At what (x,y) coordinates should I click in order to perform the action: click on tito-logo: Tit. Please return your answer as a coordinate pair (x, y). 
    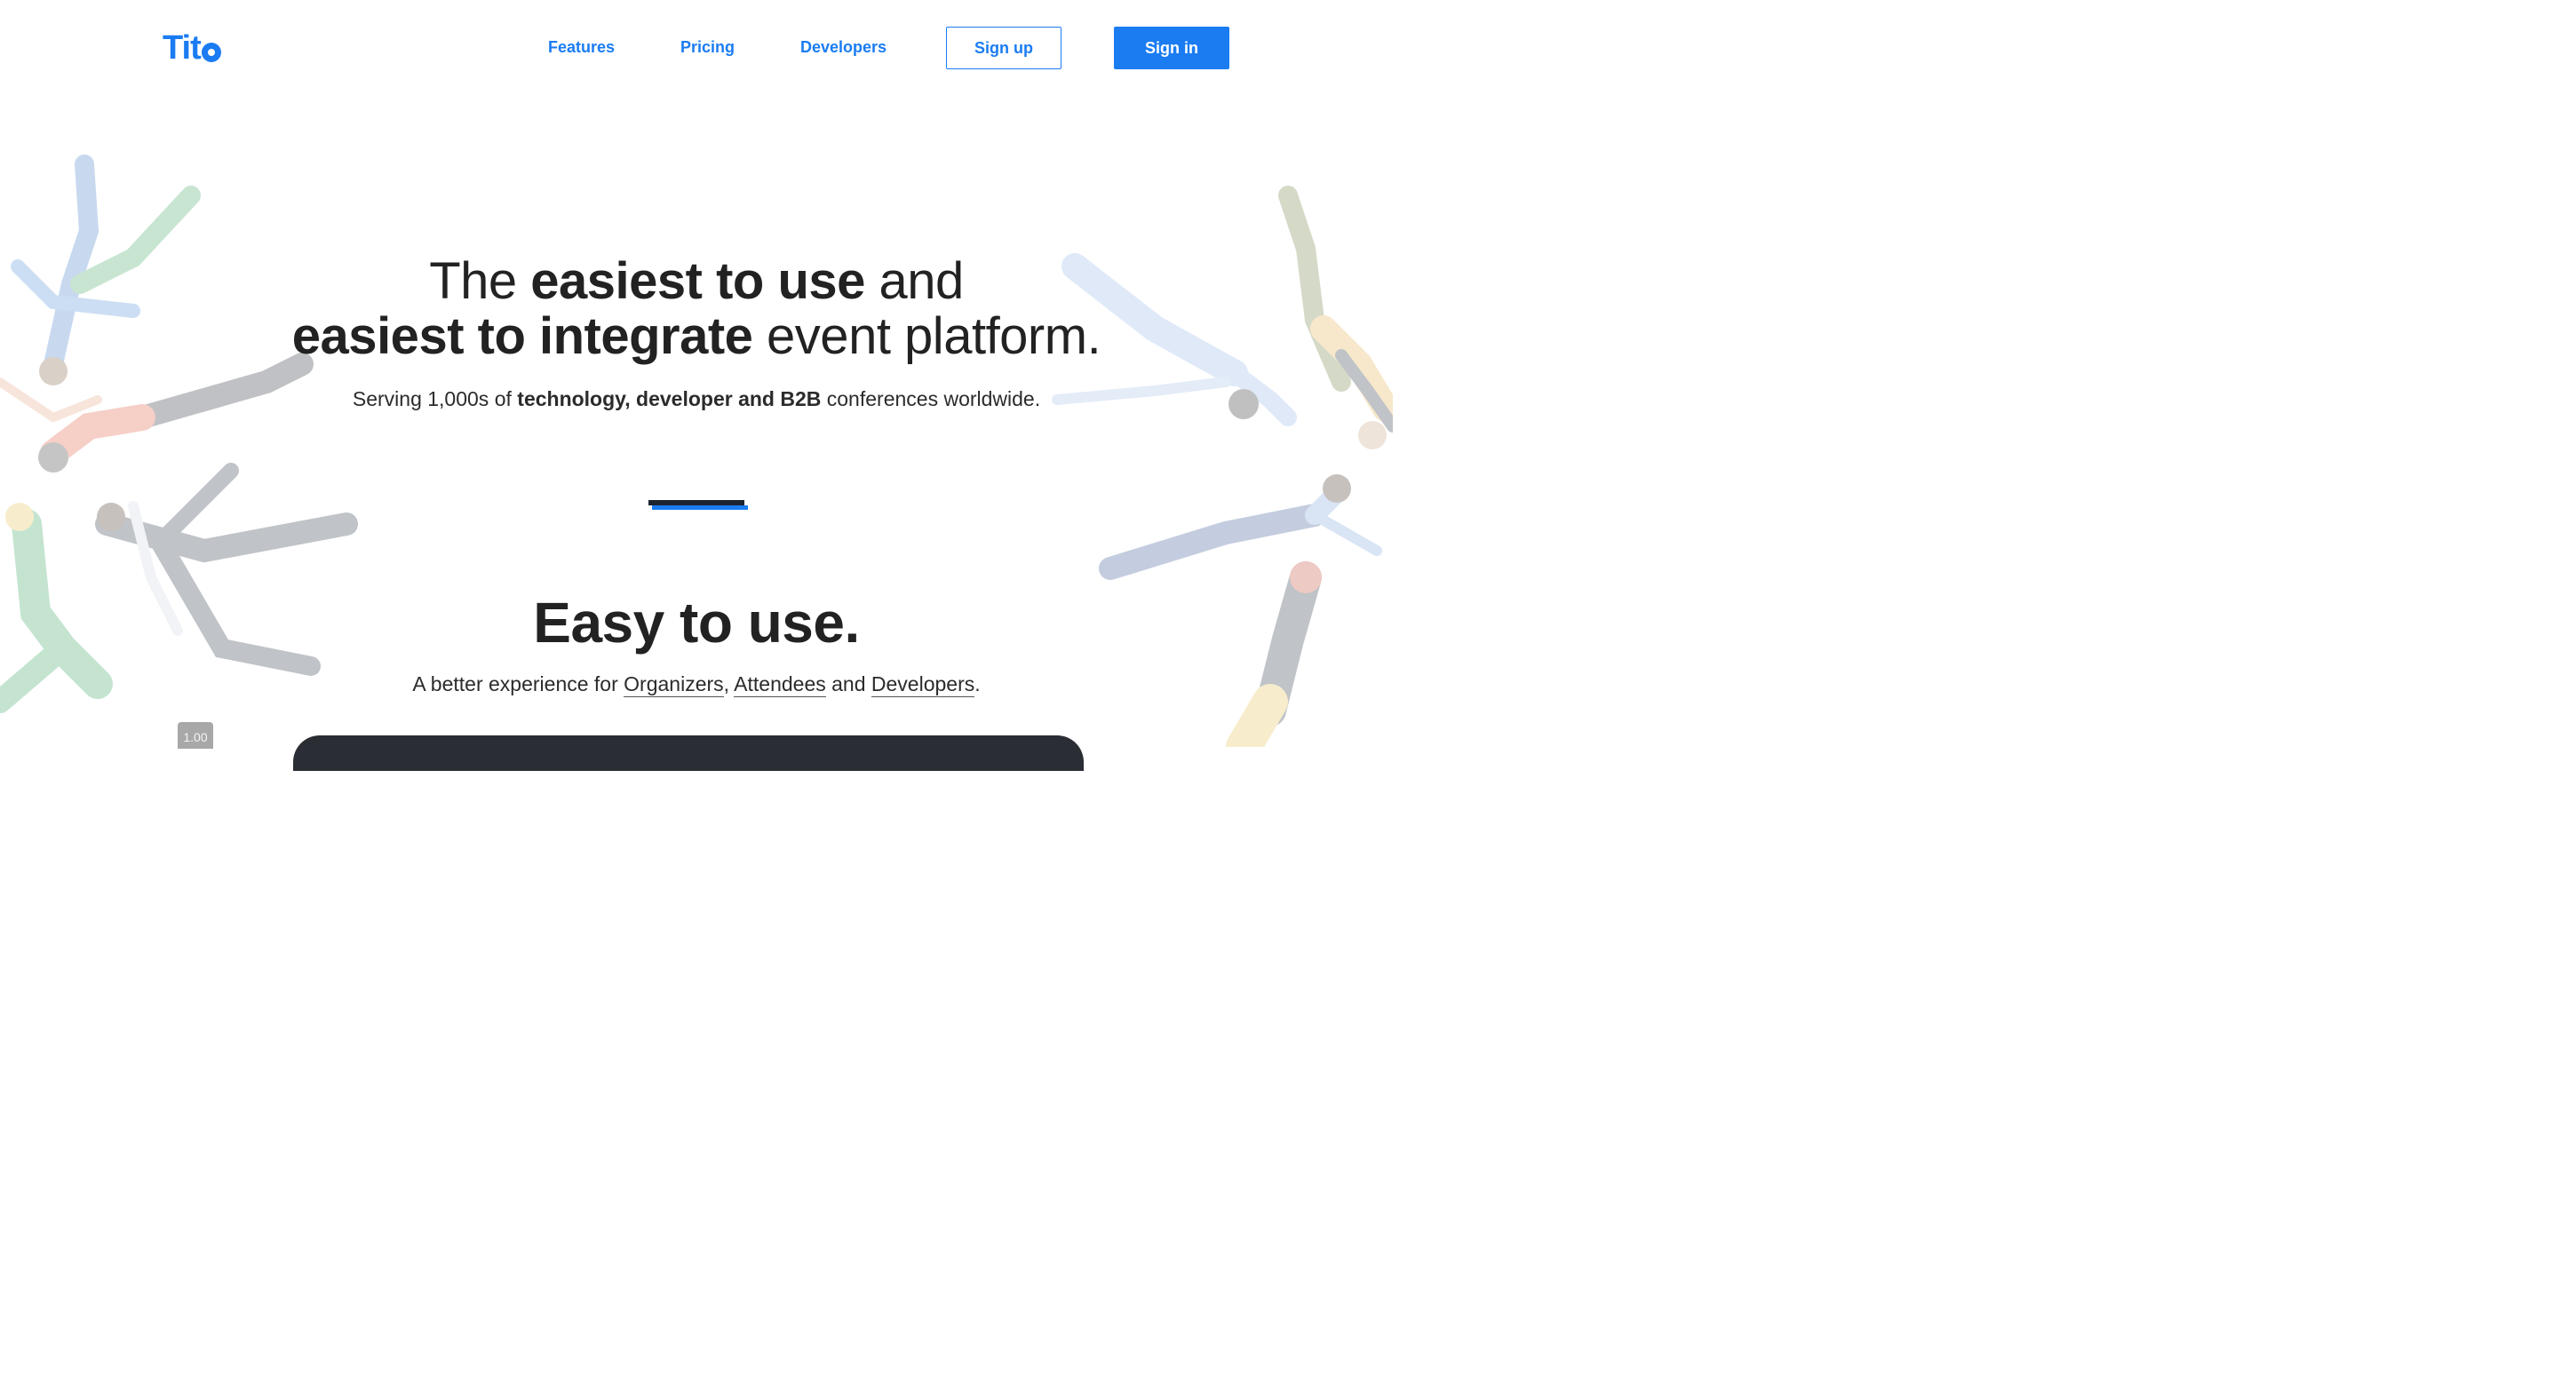
    Looking at the image, I should click on (192, 48).